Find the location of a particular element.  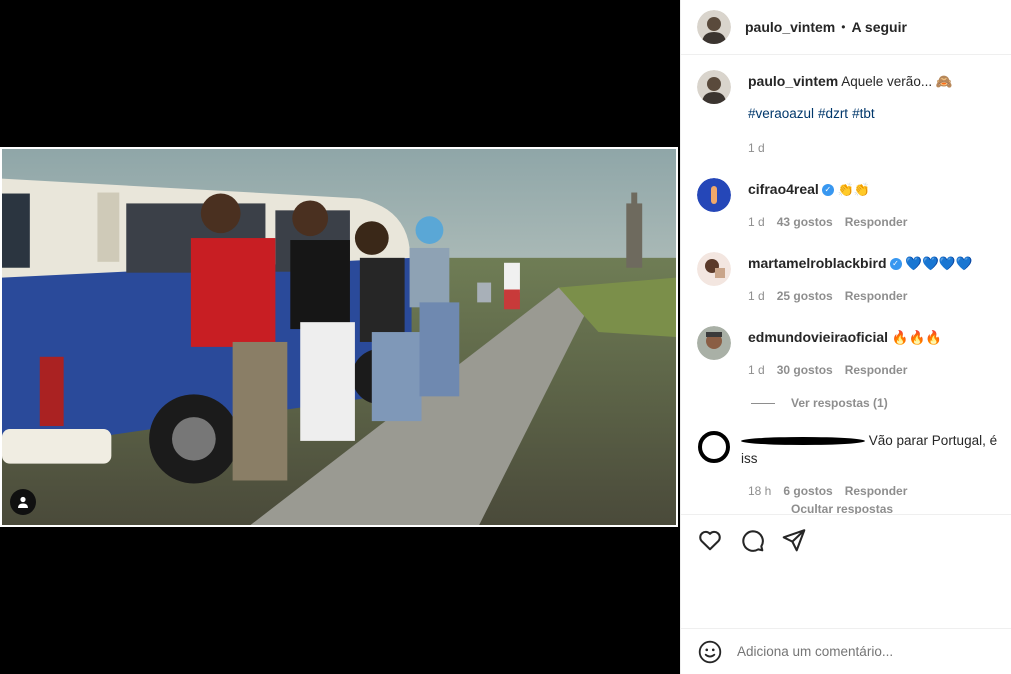

hashtag-link: #tbt is located at coordinates (863, 113).